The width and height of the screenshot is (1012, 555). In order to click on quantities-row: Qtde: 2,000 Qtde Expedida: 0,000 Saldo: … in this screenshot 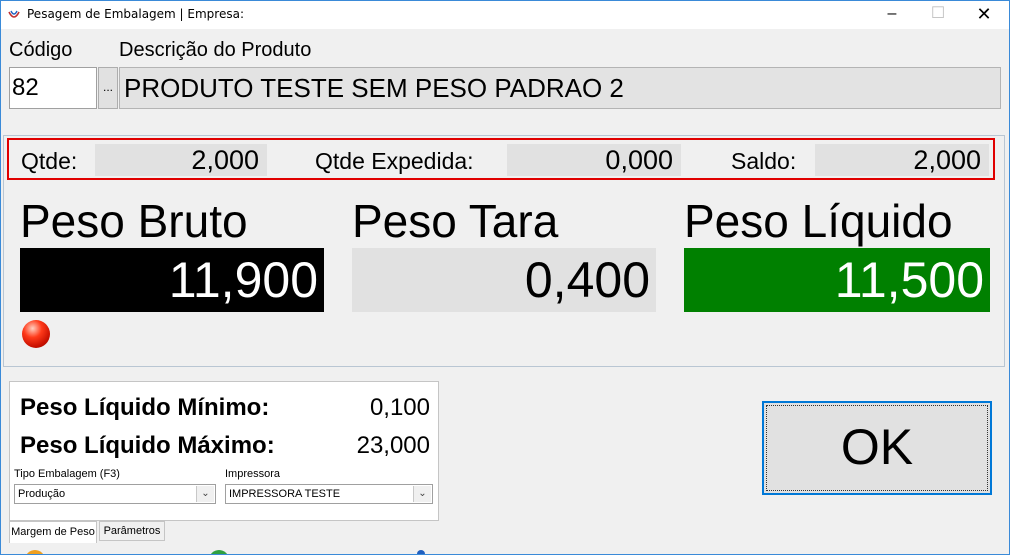, I will do `click(501, 159)`.